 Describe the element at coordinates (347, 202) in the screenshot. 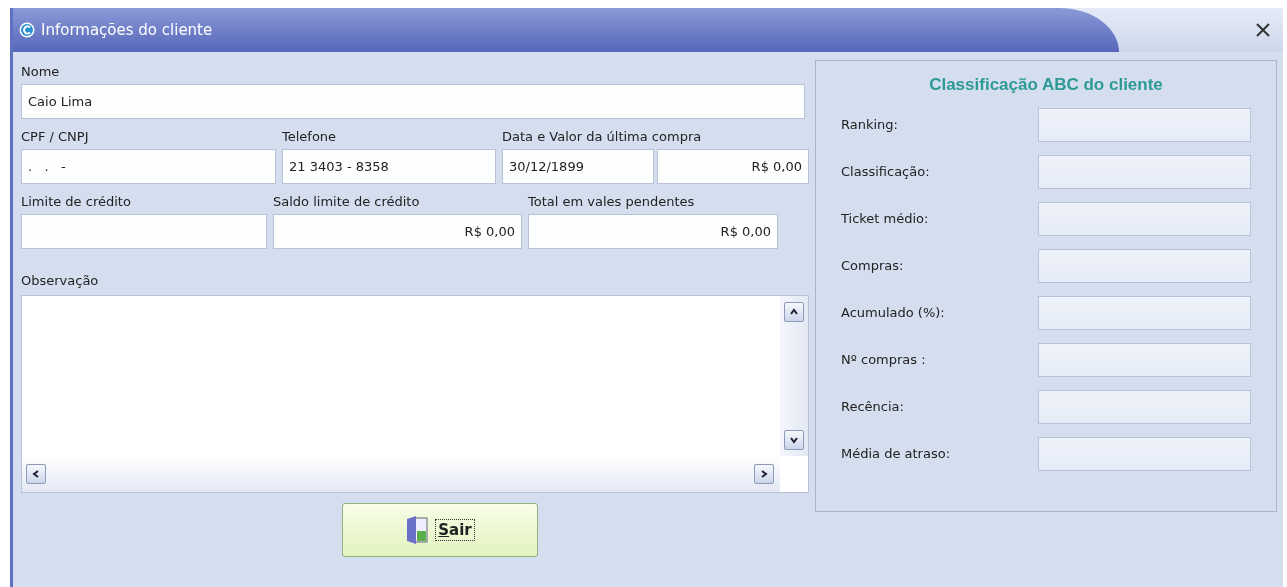

I see `field-label: Saldo limite de crédito` at that location.